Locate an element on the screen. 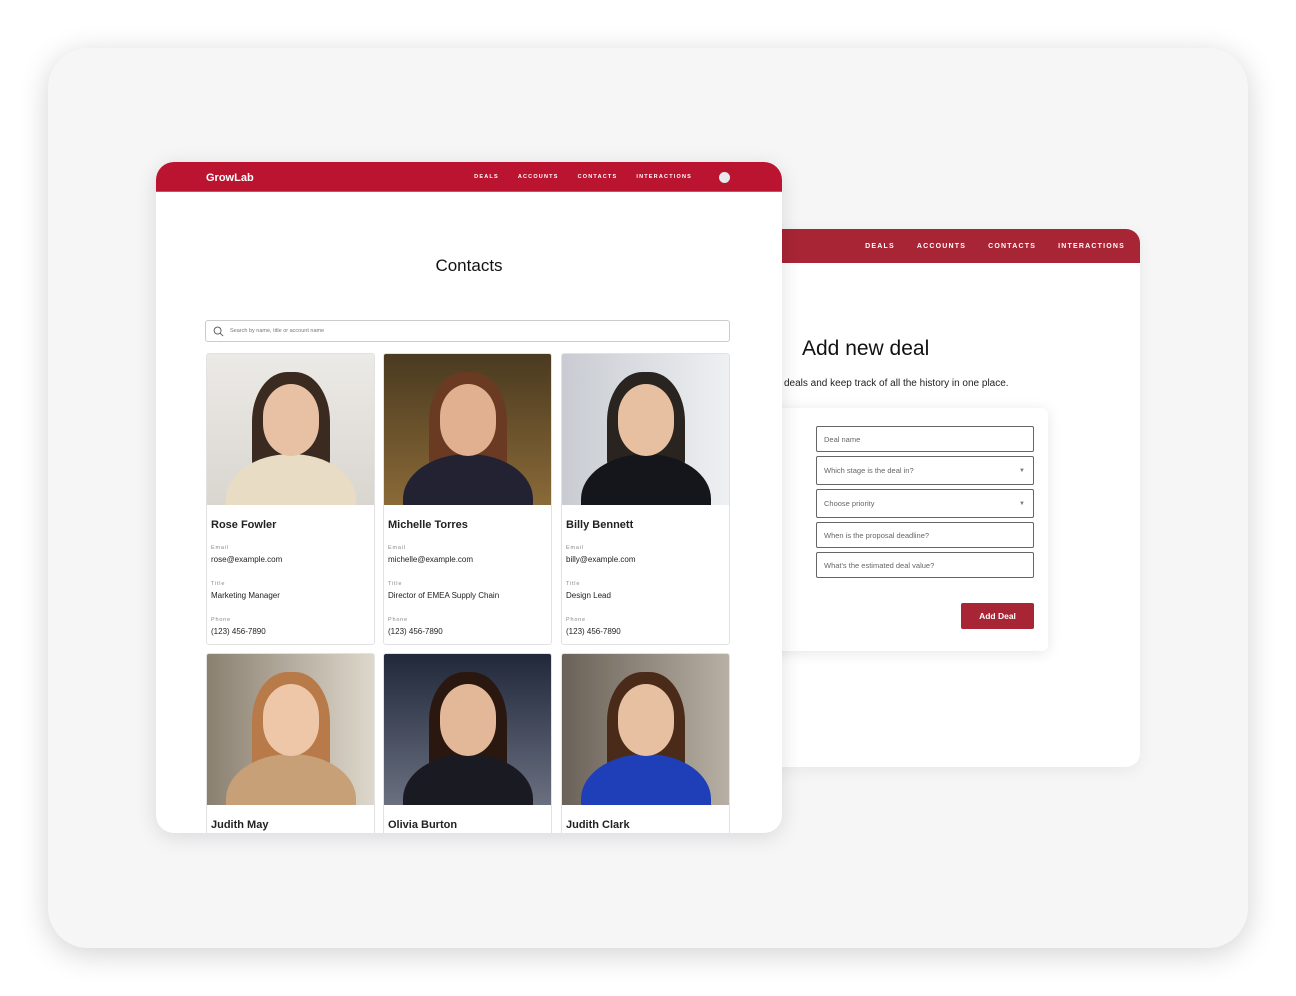 Image resolution: width=1296 pixels, height=996 pixels. contact-card: Judith Clark is located at coordinates (645, 743).